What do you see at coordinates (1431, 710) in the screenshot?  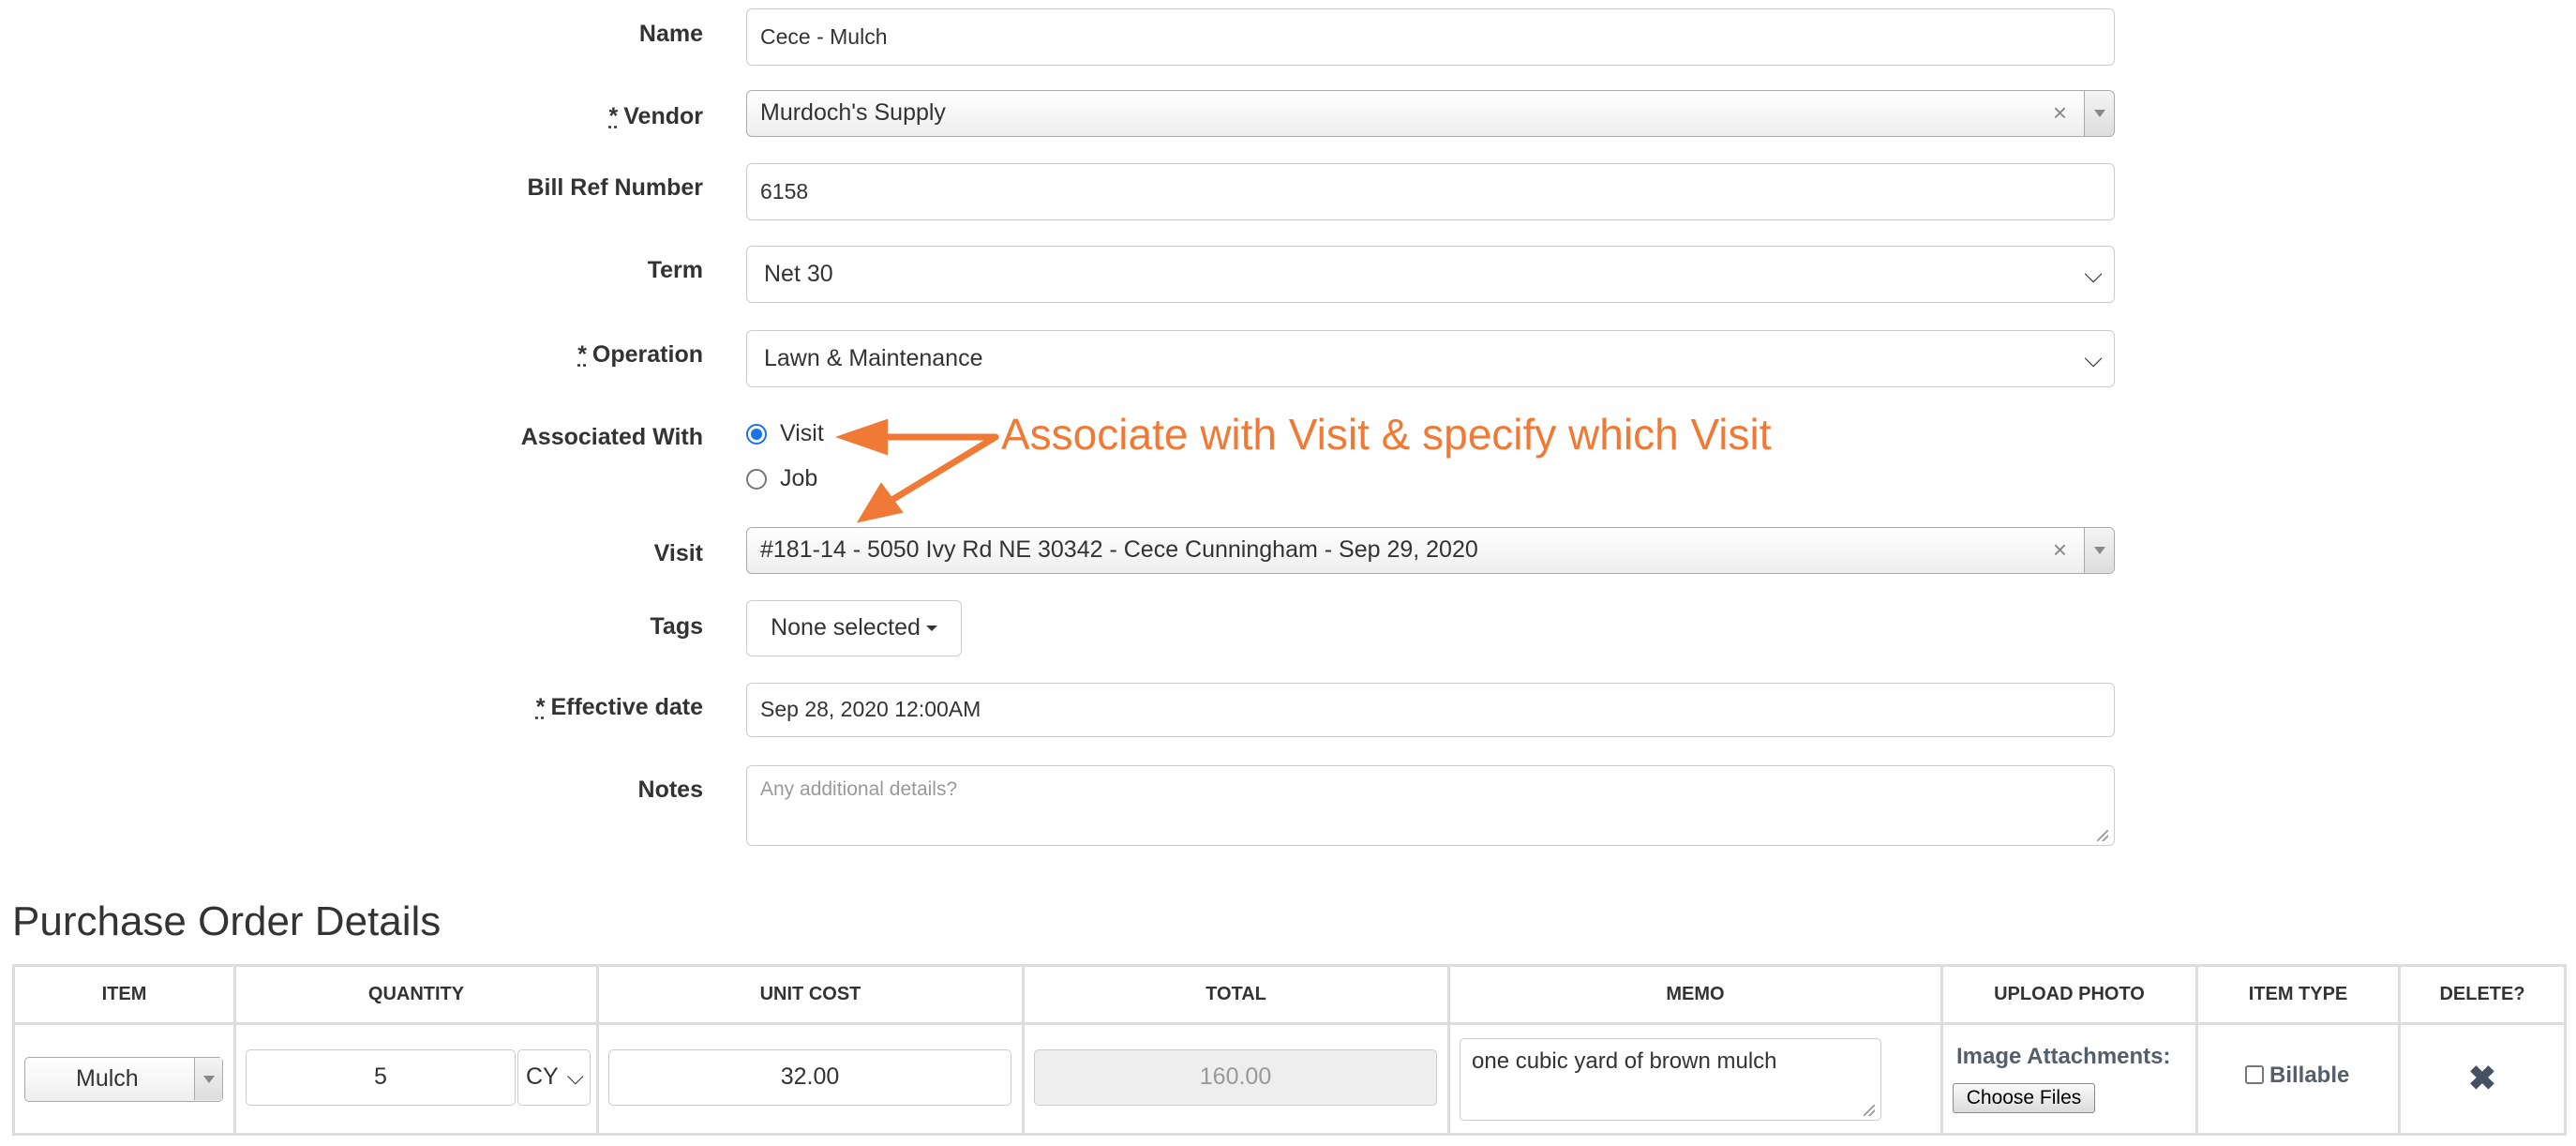 I see `effective-date-input: Sep 28, 2020 12:00AM` at bounding box center [1431, 710].